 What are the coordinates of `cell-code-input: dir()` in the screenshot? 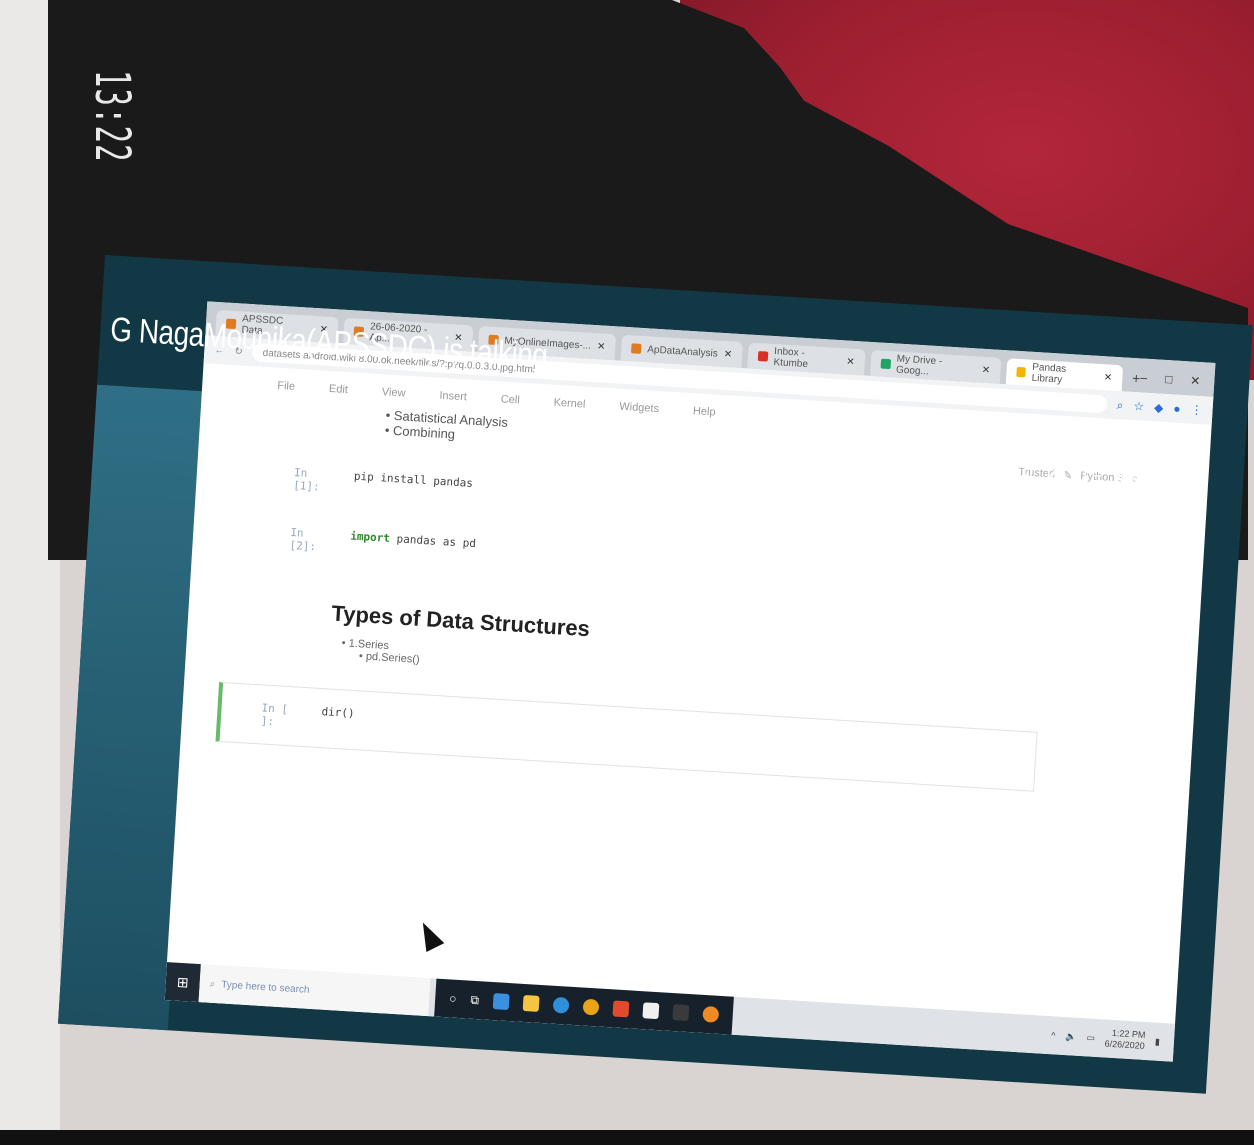 It's located at (338, 712).